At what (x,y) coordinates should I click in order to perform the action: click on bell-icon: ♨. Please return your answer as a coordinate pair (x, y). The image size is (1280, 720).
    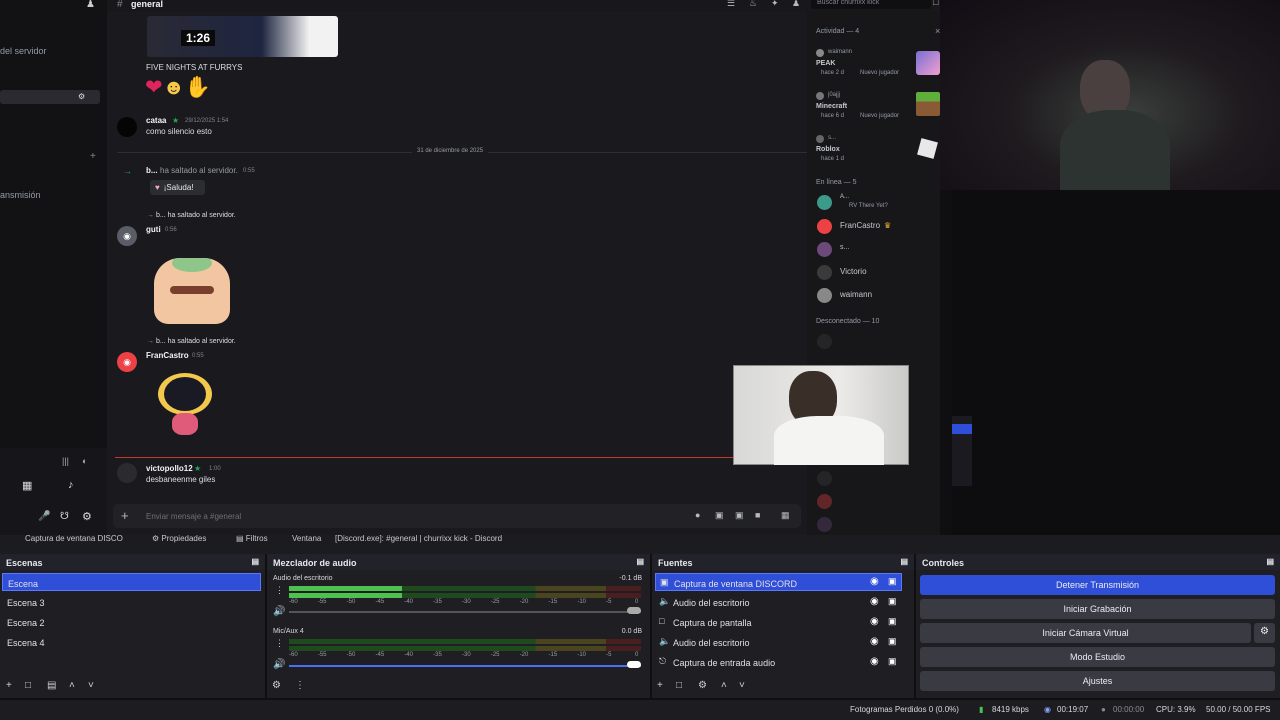
    Looking at the image, I should click on (753, 4).